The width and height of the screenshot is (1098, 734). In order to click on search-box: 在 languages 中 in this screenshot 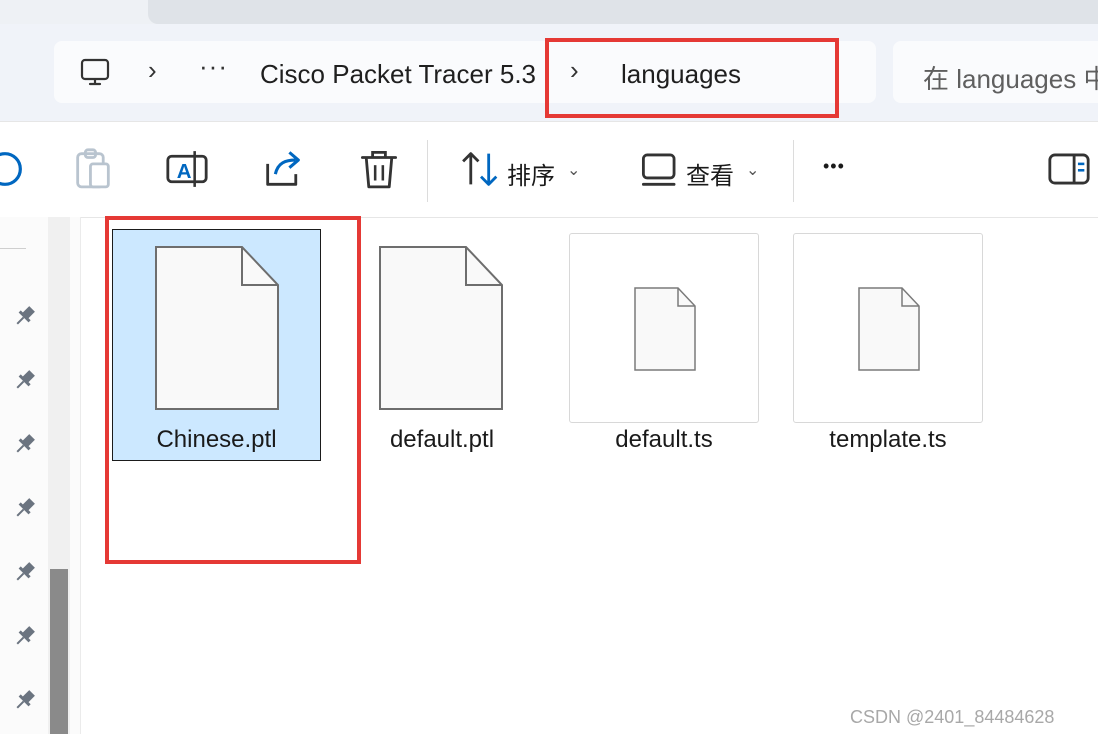, I will do `click(995, 72)`.